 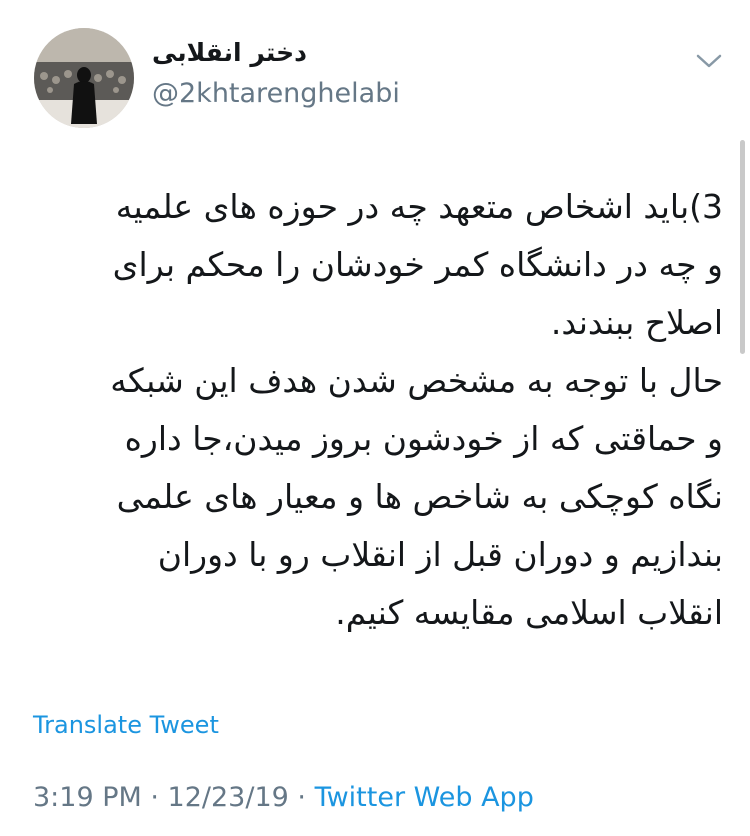 What do you see at coordinates (126, 725) in the screenshot?
I see `translate-tweet-link: Translate Tweet` at bounding box center [126, 725].